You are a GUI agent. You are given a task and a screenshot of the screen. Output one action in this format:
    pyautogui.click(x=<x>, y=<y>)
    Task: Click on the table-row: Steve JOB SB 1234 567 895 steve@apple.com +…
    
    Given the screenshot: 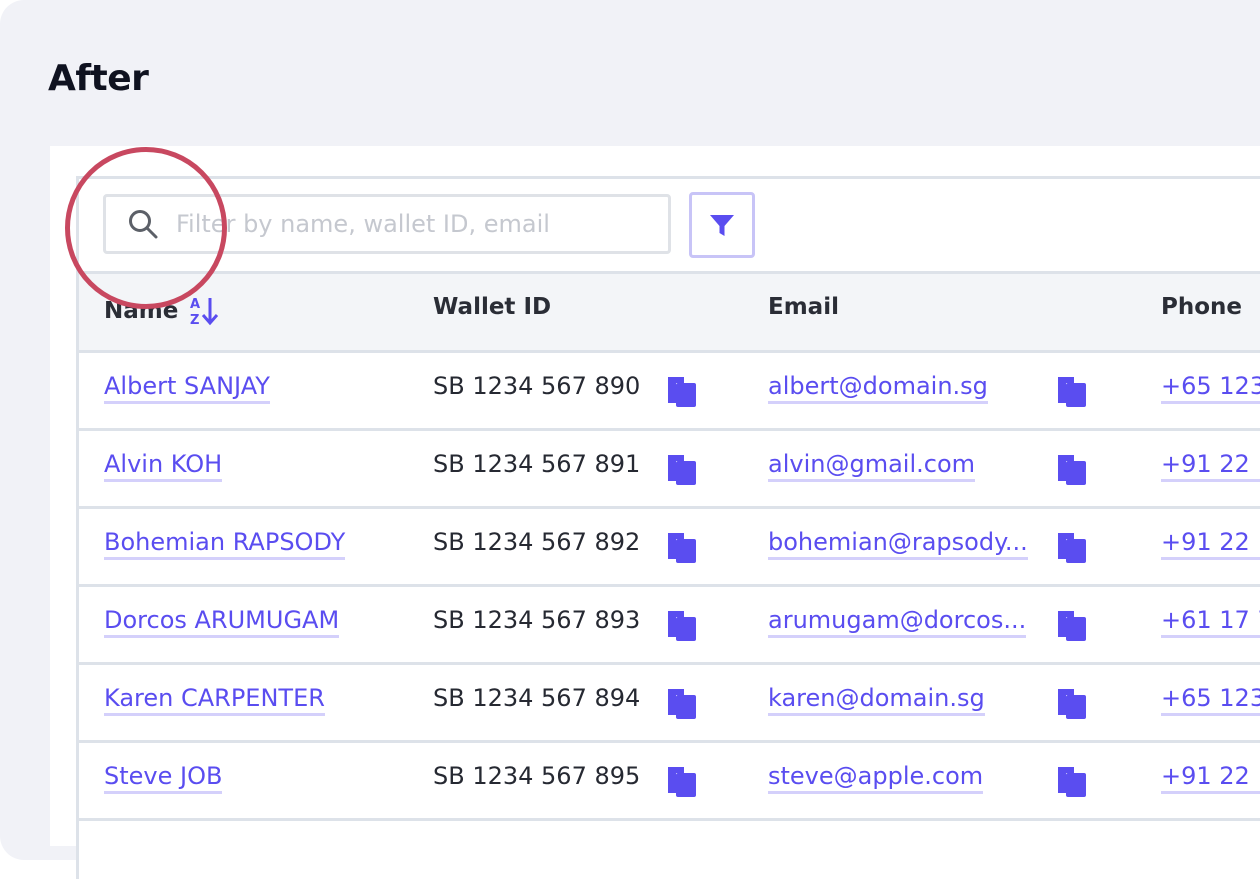 What is the action you would take?
    pyautogui.click(x=669, y=782)
    